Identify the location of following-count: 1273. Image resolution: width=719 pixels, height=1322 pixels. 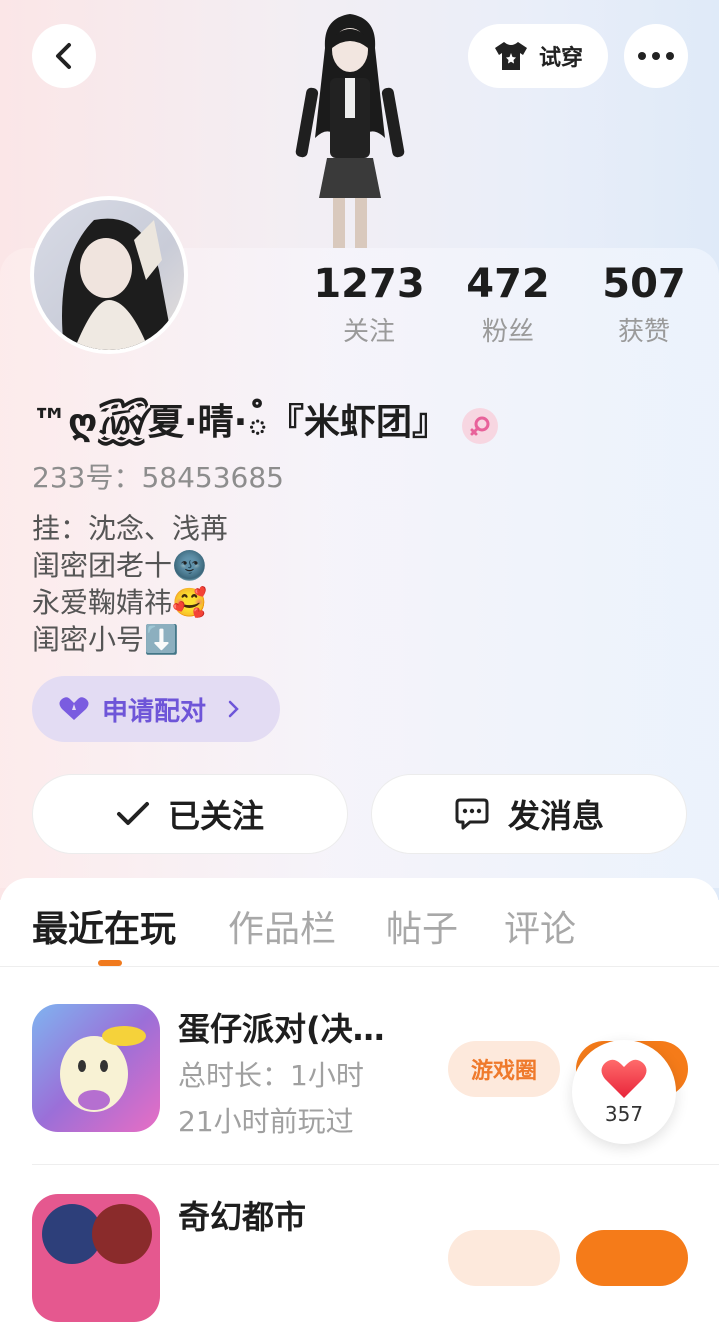
(369, 284).